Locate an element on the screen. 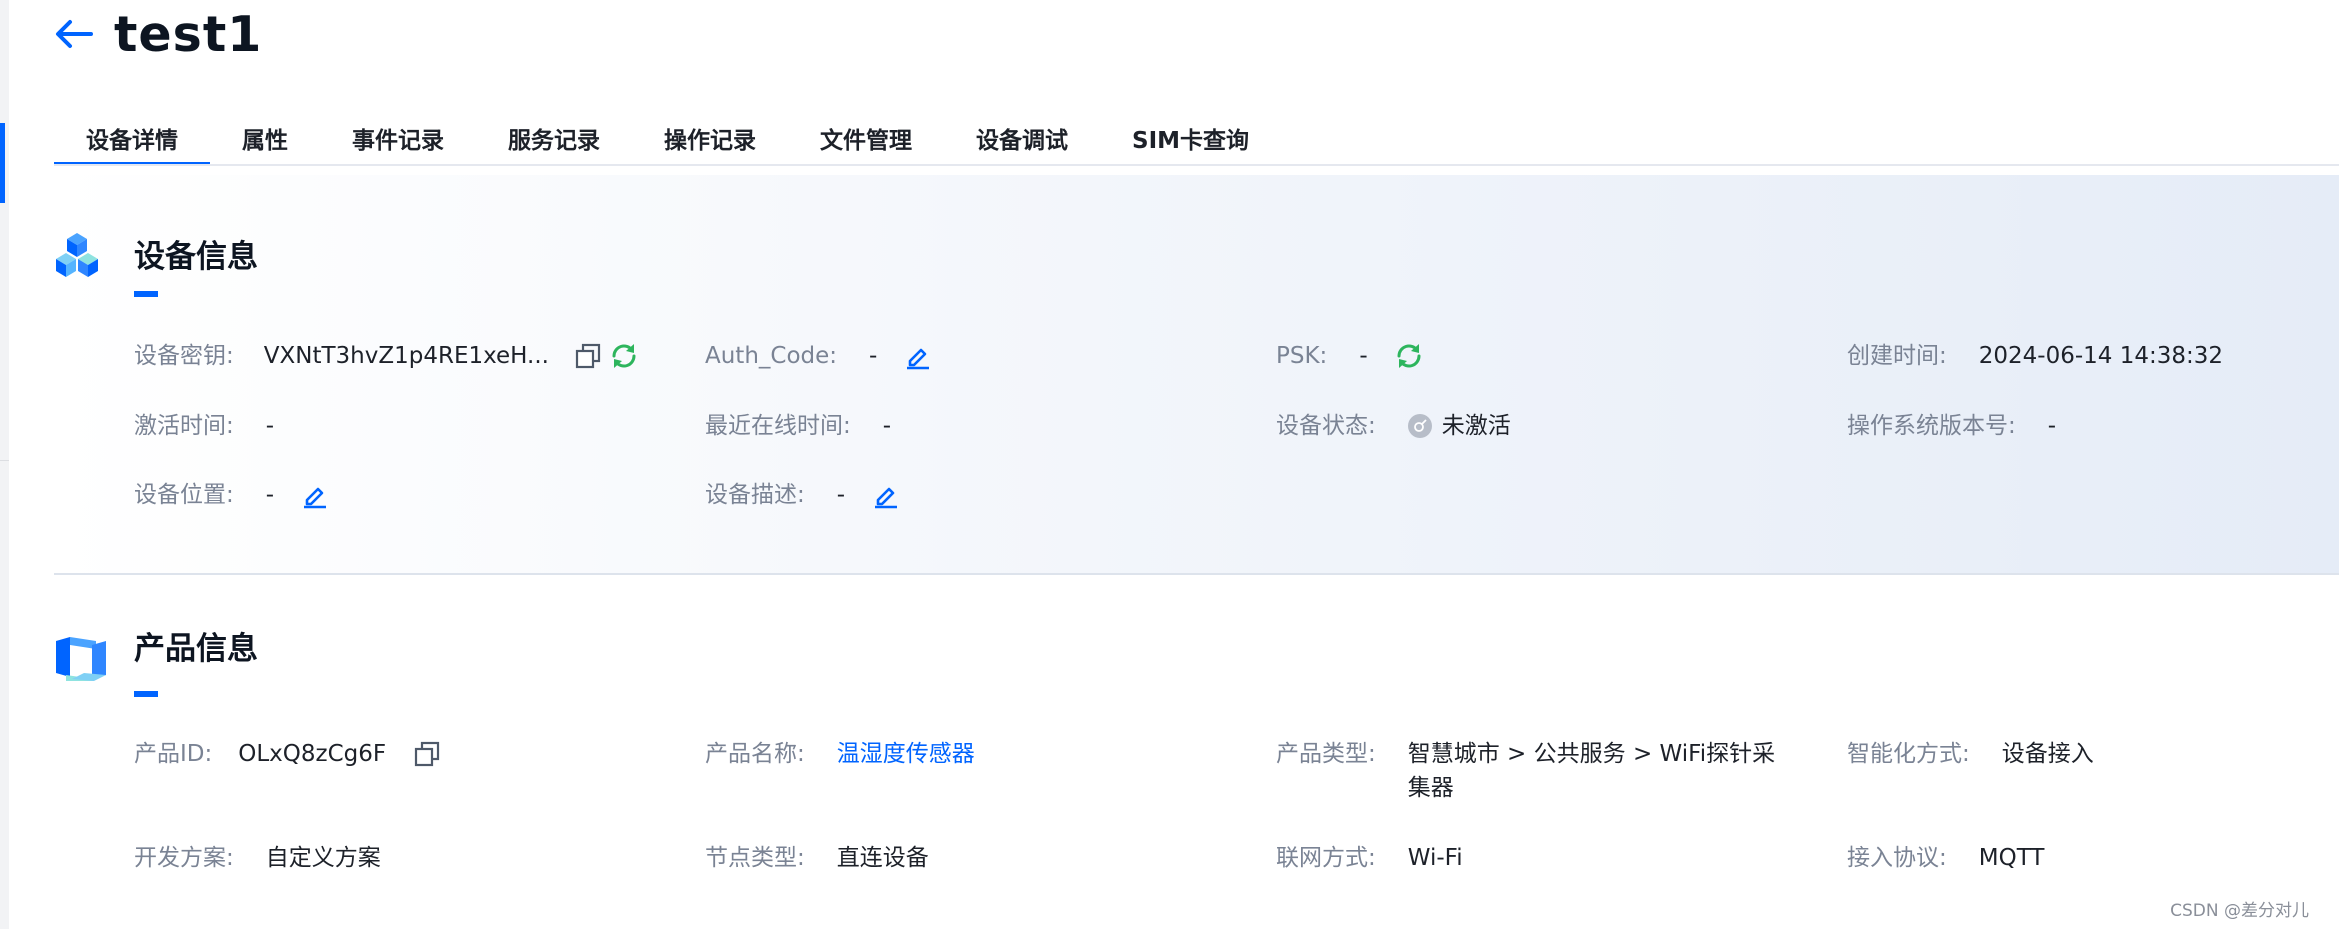 Image resolution: width=2339 pixels, height=929 pixels. product-type-field: 产品类型: 智慧城市 > 公共服务 > WiFi探针采集器 is located at coordinates (1532, 771).